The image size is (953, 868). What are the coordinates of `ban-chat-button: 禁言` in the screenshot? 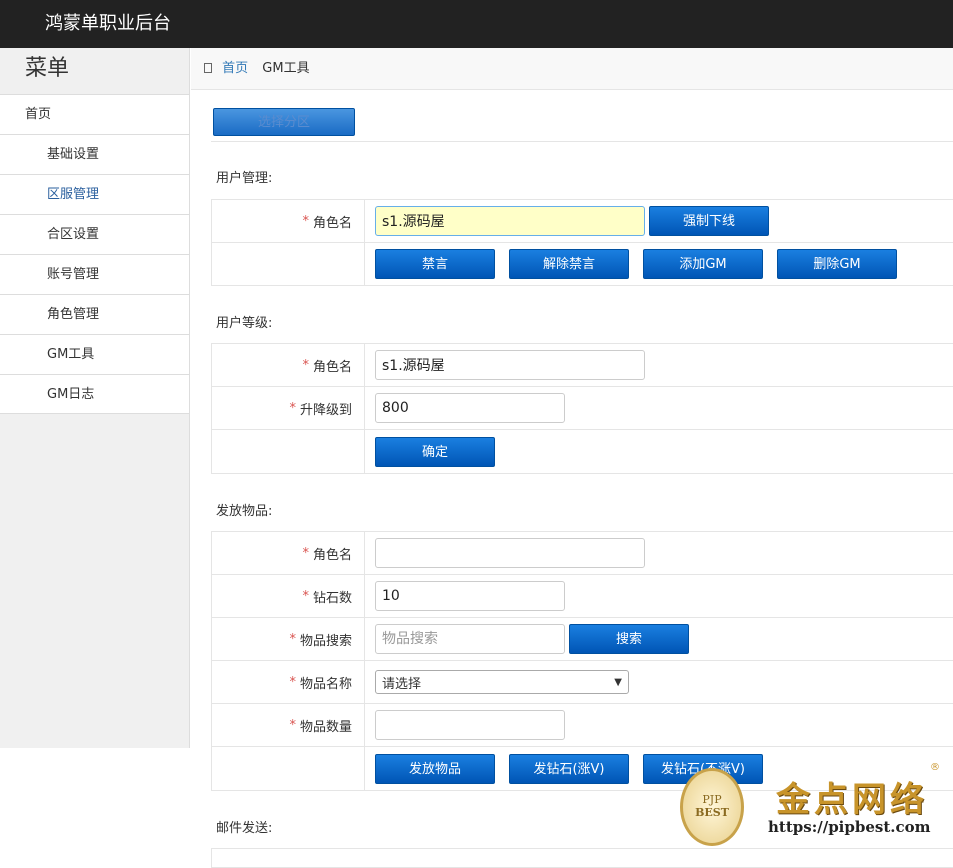 It's located at (435, 264).